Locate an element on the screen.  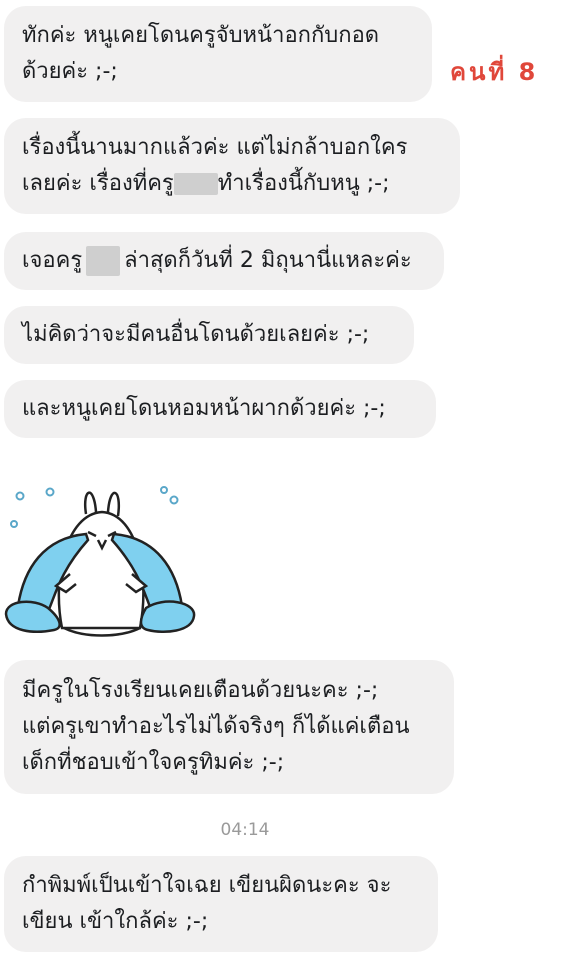
message-text: มีครูในโรงเรียนเคยเตือนด้วยนะคะ ;-; is located at coordinates (200, 690).